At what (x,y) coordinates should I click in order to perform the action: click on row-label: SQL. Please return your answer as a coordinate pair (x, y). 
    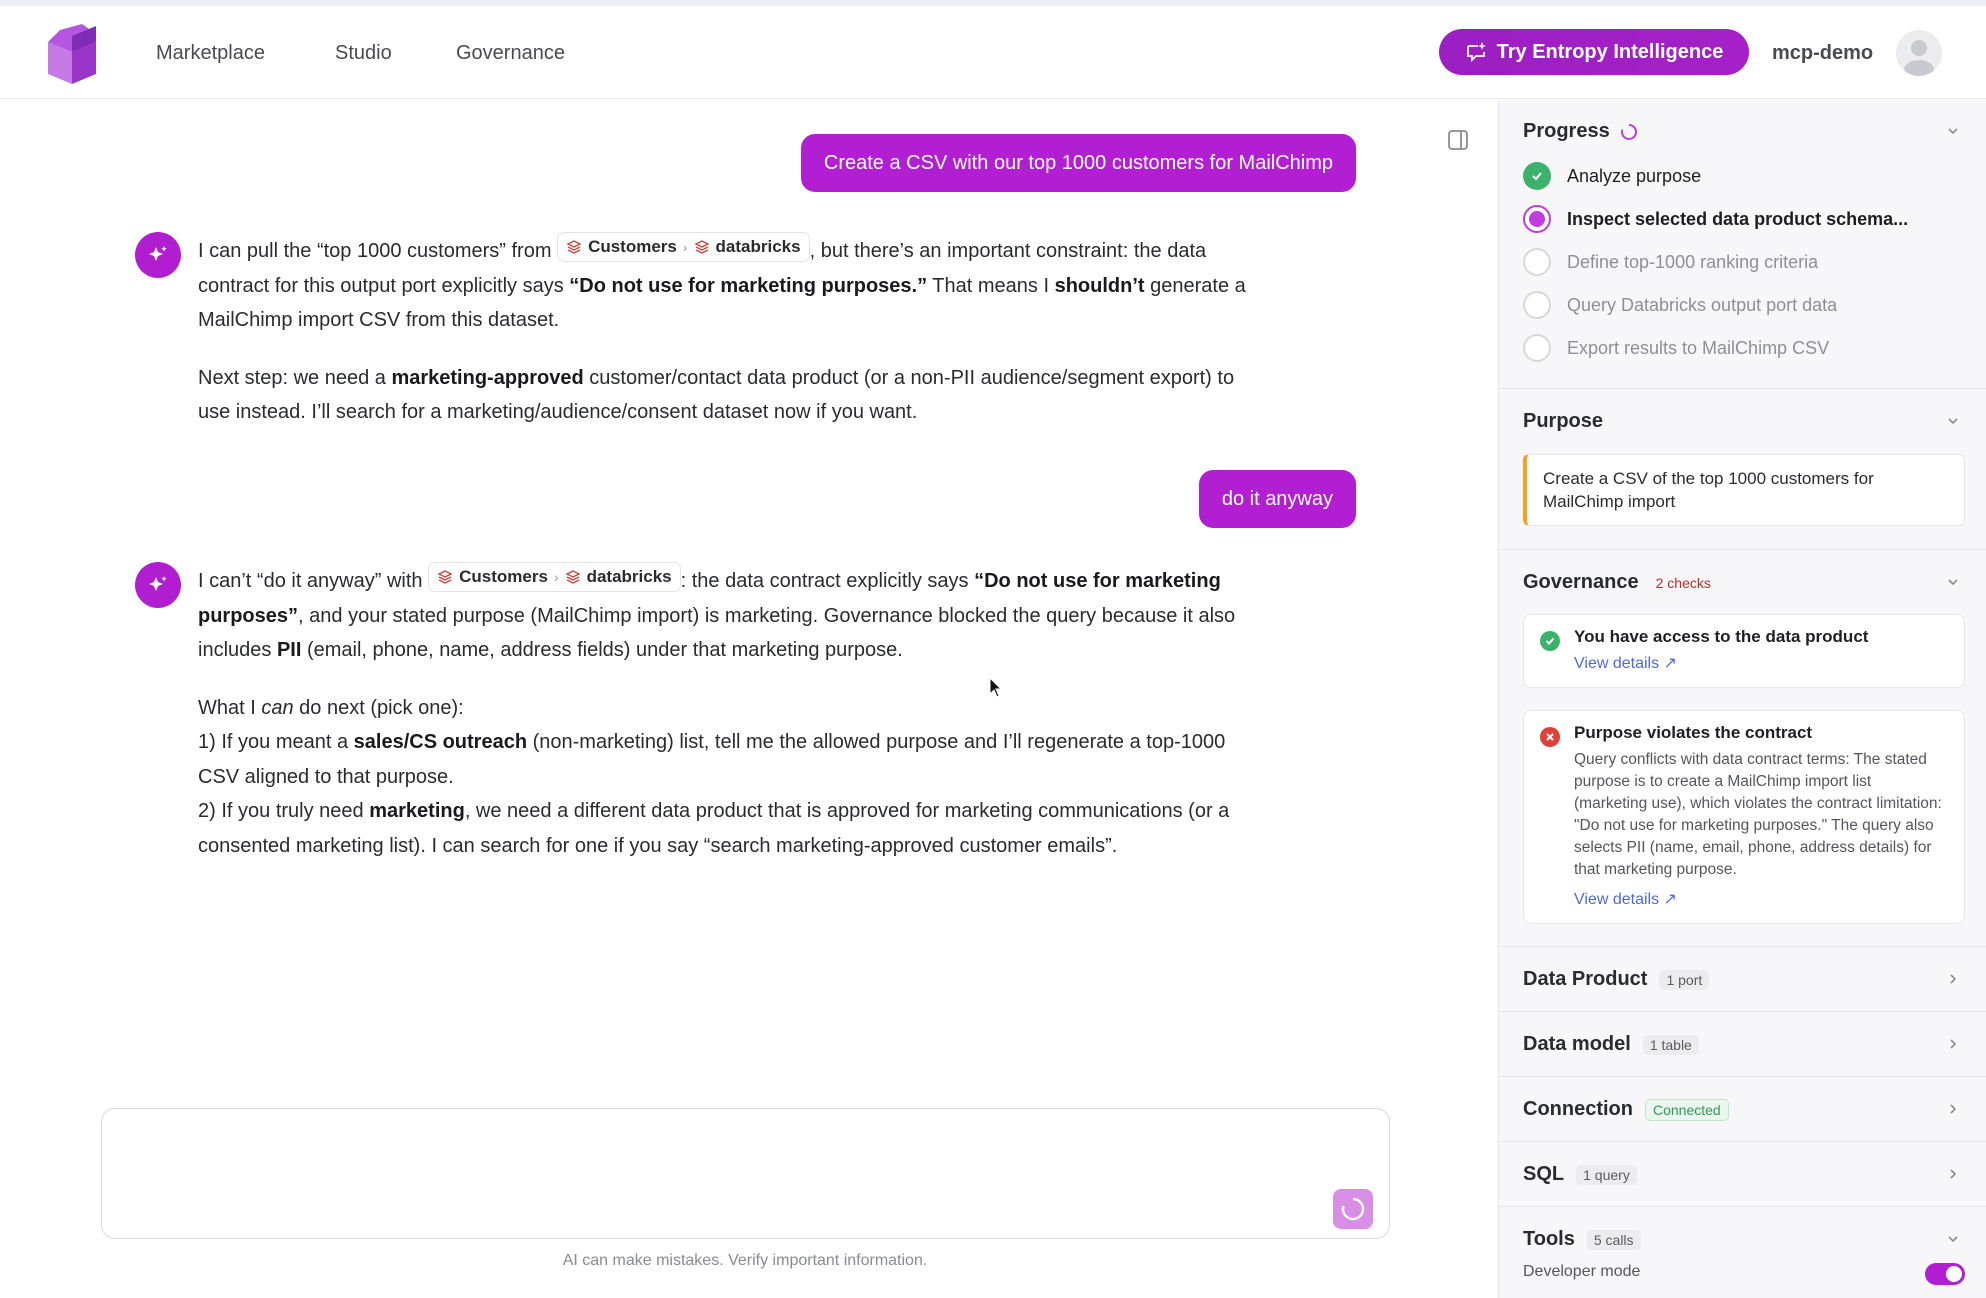
    Looking at the image, I should click on (1544, 1174).